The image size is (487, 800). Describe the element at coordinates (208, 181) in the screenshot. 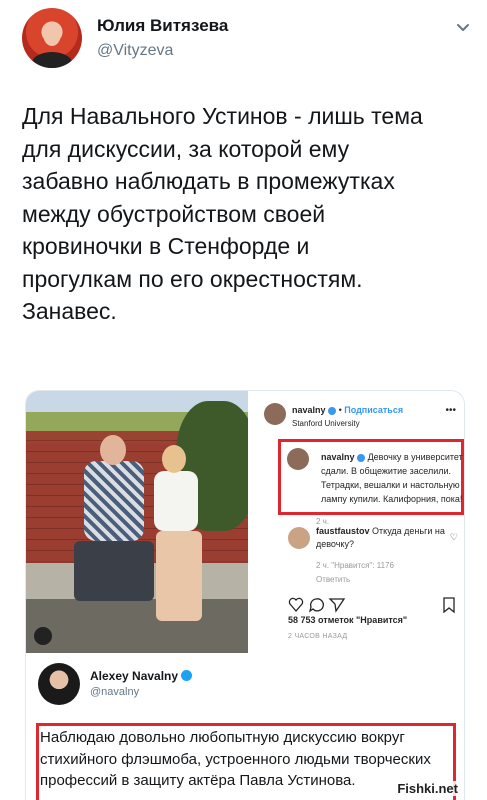

I see `tweet-text-line: забавно наблюдать в промежутках` at that location.